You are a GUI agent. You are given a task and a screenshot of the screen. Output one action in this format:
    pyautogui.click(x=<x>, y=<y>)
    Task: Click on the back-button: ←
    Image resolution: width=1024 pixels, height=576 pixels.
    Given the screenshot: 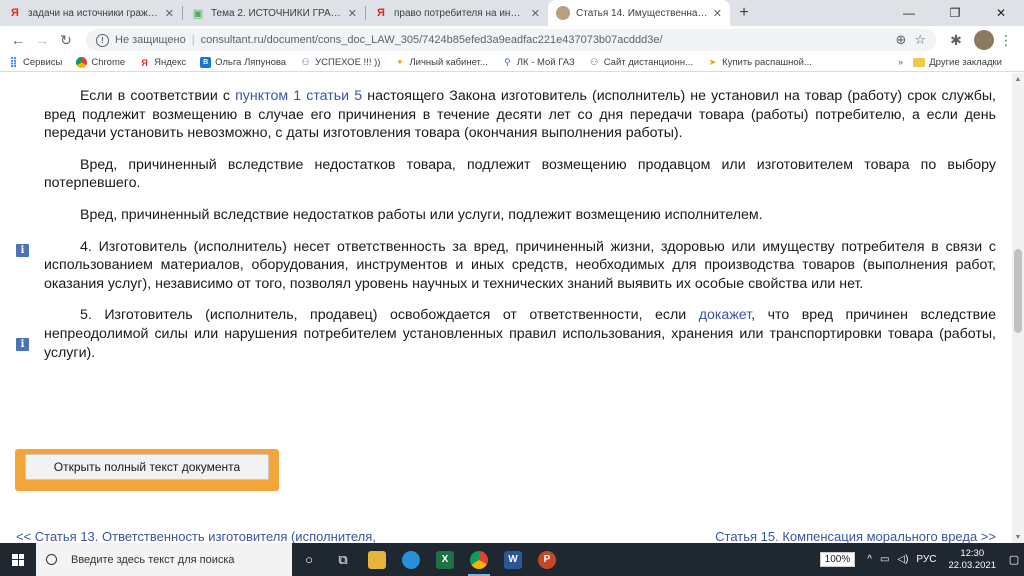 What is the action you would take?
    pyautogui.click(x=18, y=40)
    